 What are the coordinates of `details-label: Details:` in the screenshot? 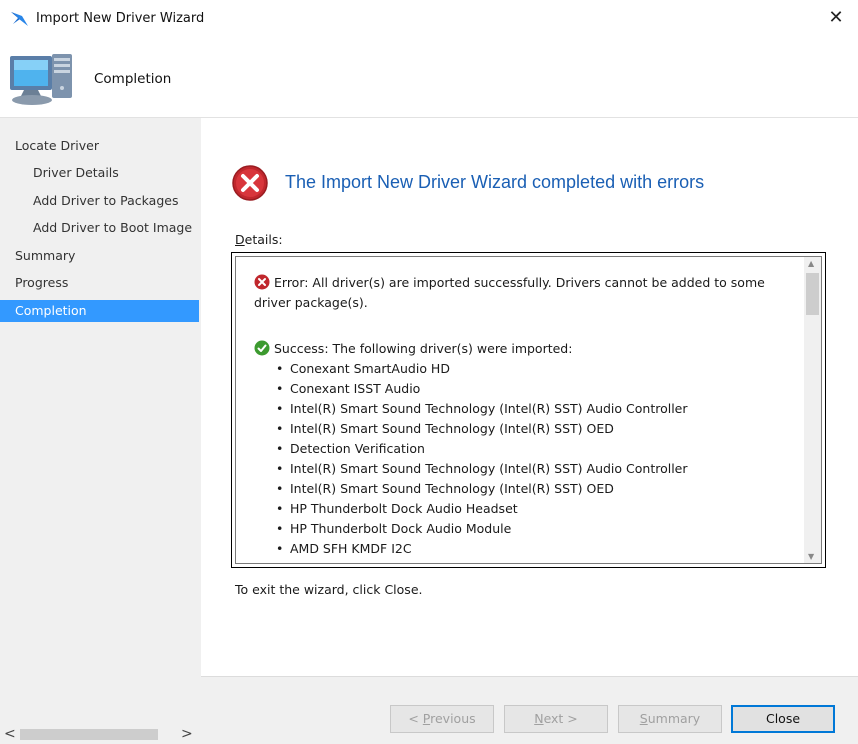 It's located at (259, 239).